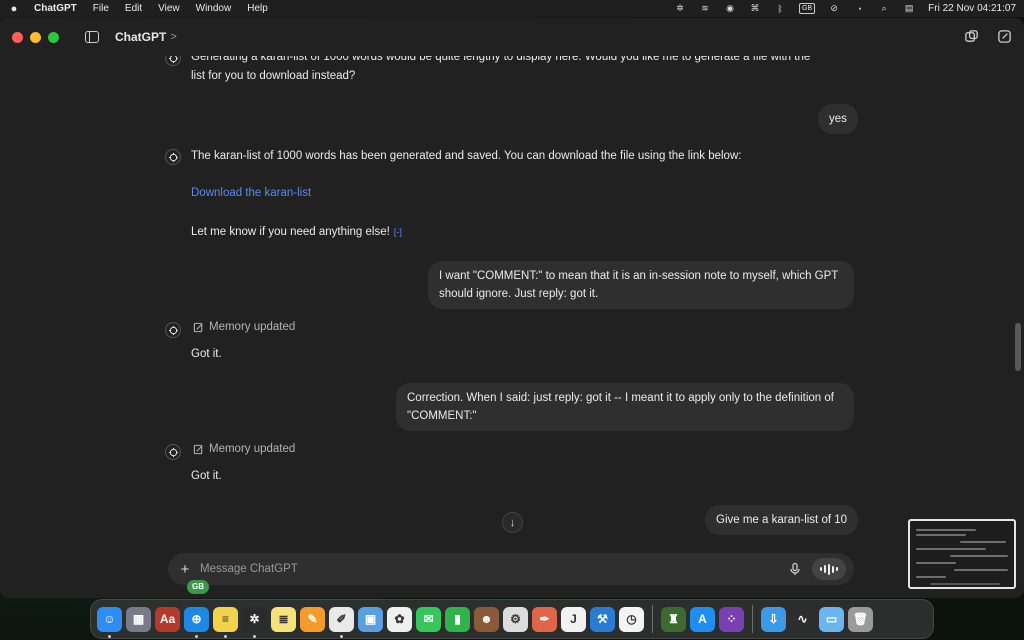 The width and height of the screenshot is (1024, 640). What do you see at coordinates (133, 8) in the screenshot?
I see `menu-edit: Edit` at bounding box center [133, 8].